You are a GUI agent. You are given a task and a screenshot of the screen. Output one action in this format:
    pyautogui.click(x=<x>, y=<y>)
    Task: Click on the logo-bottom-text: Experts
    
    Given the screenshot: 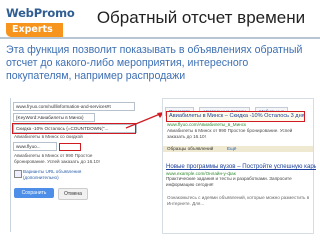 What is the action you would take?
    pyautogui.click(x=34, y=30)
    